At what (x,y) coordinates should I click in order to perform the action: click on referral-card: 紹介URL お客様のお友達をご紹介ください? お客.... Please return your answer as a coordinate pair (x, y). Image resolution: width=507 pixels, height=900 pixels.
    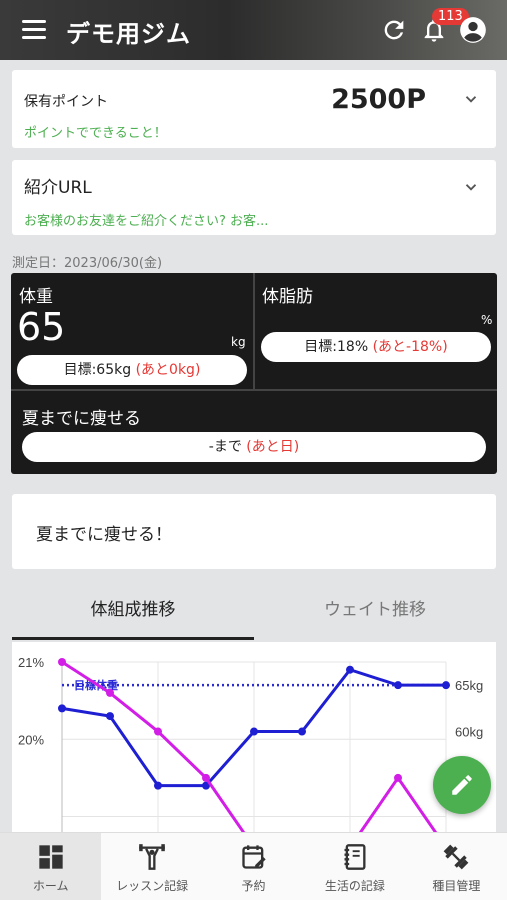
    Looking at the image, I should click on (254, 197).